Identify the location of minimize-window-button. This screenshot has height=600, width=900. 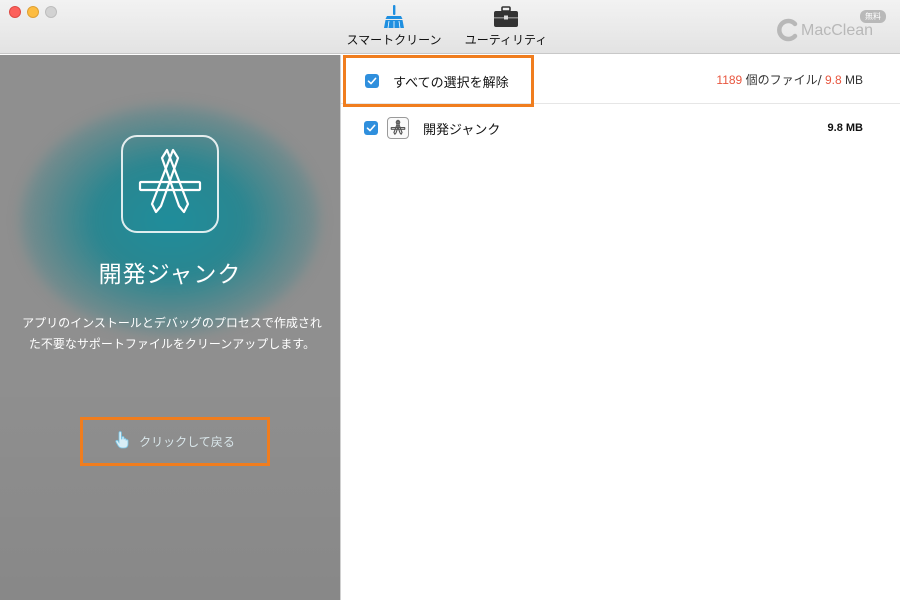
(33, 12).